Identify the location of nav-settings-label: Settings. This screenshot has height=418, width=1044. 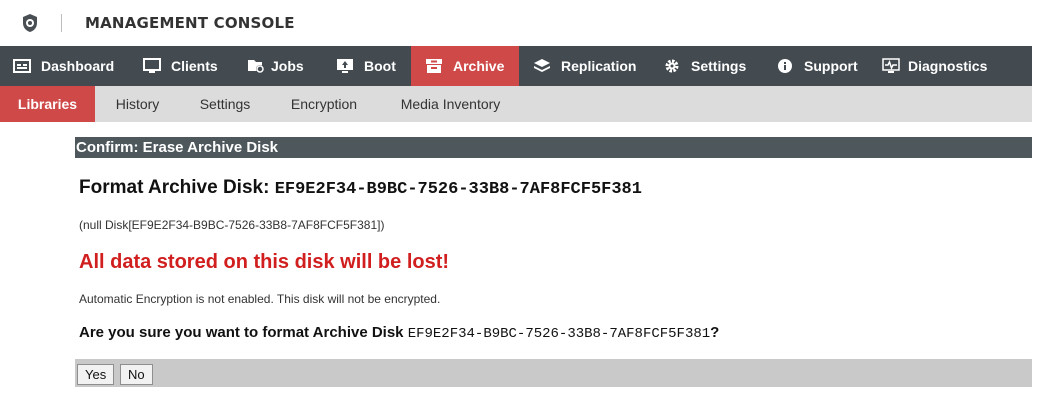
(719, 66).